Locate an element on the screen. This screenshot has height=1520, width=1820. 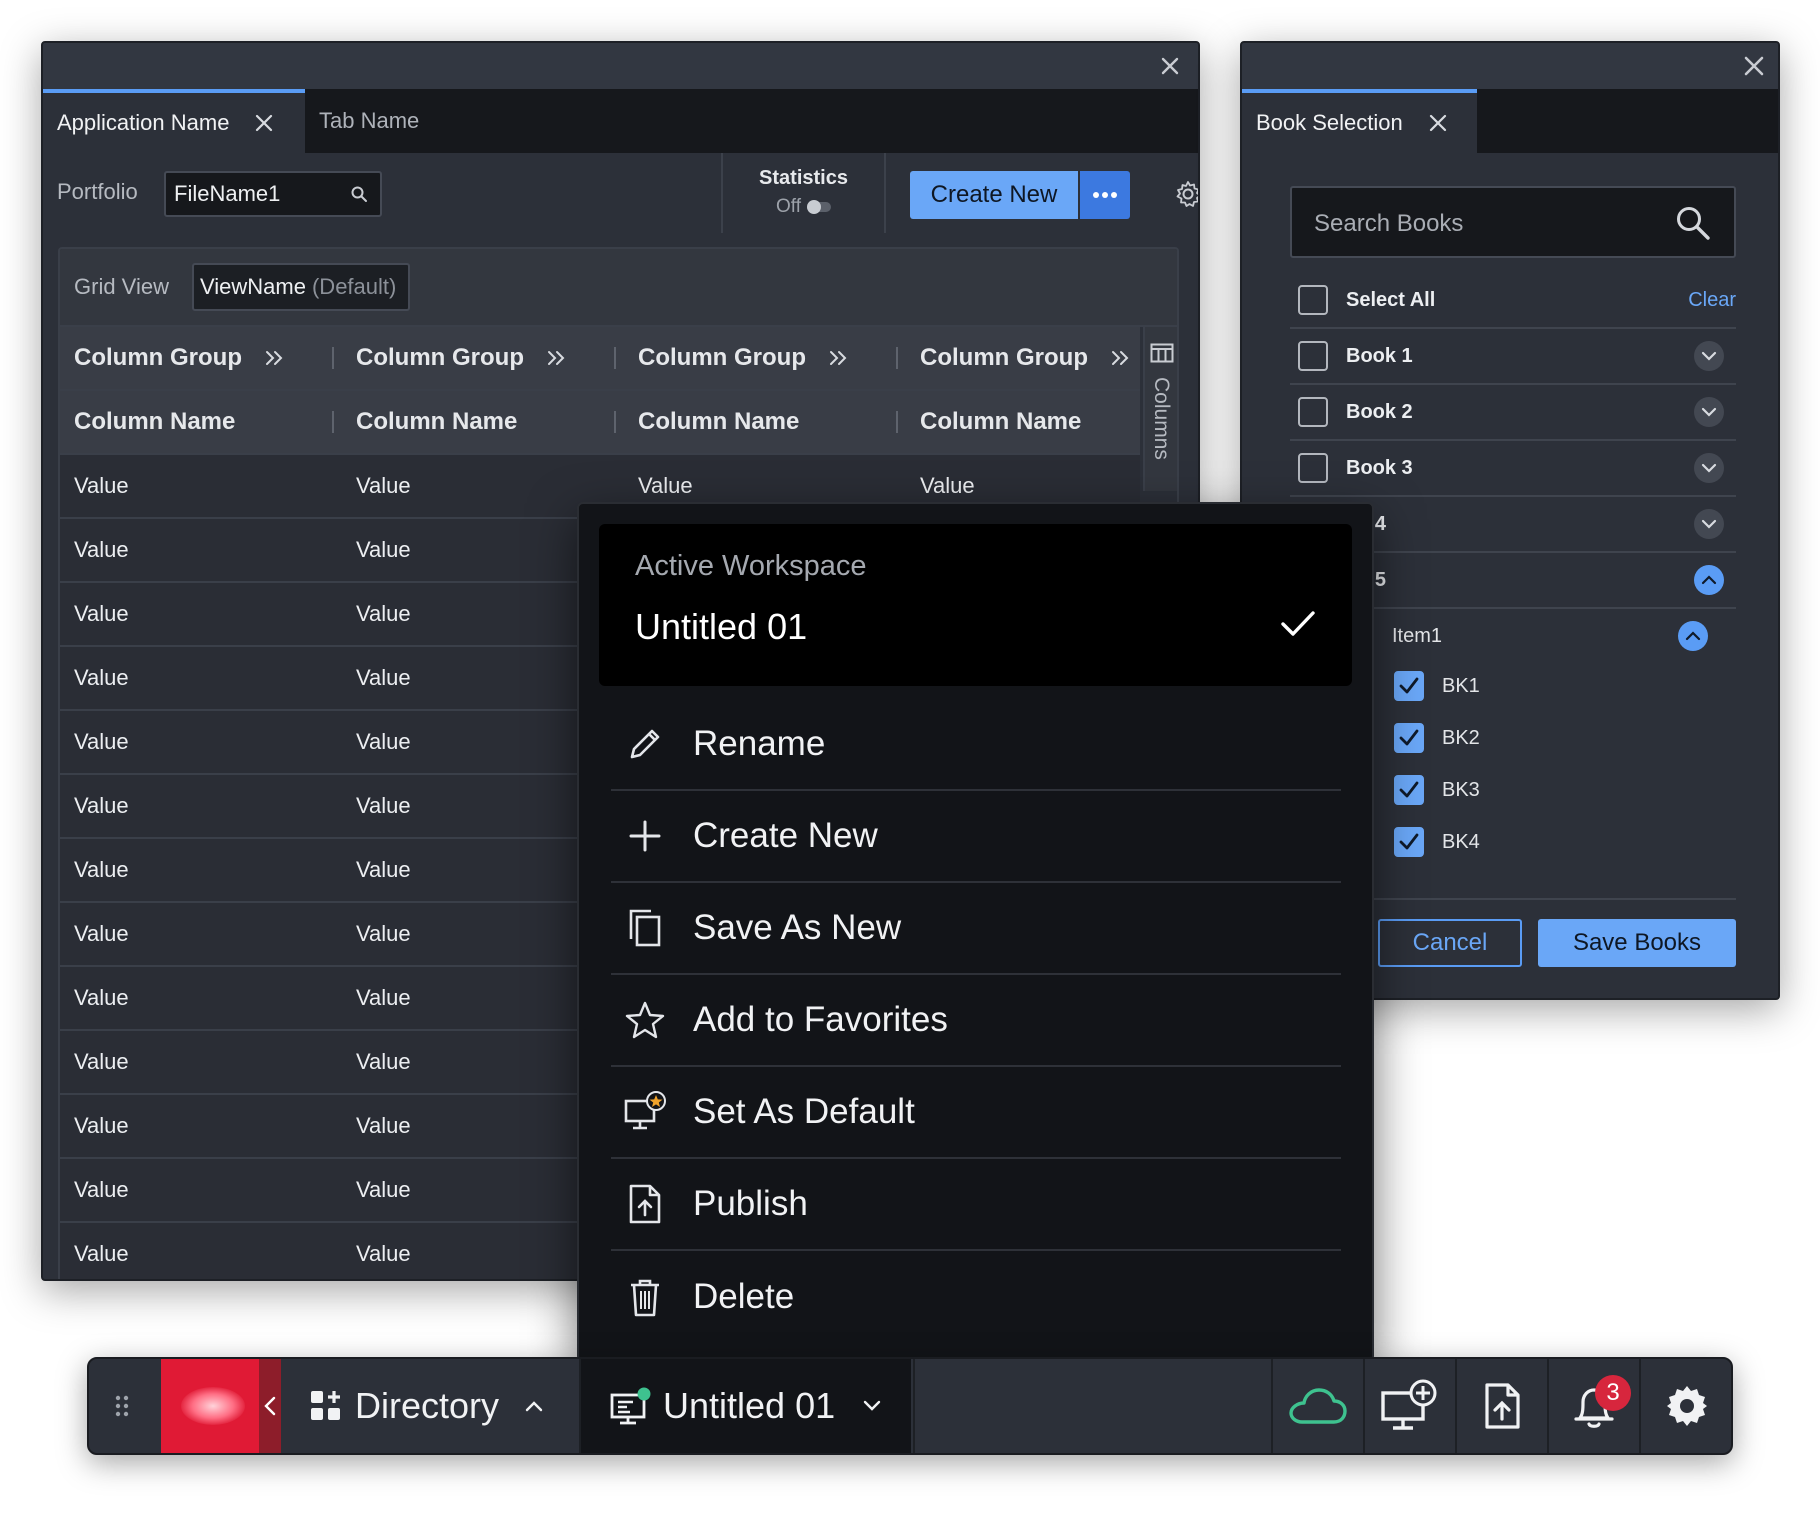
new-workspace-button is located at coordinates (1410, 1406).